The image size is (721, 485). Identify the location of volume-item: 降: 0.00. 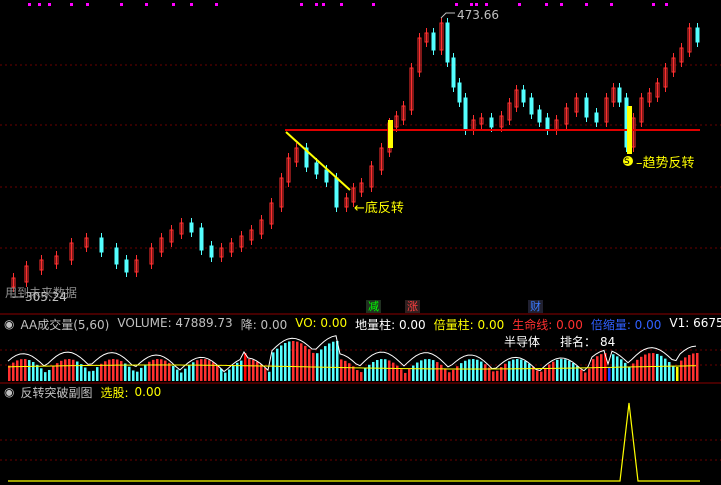
(264, 324).